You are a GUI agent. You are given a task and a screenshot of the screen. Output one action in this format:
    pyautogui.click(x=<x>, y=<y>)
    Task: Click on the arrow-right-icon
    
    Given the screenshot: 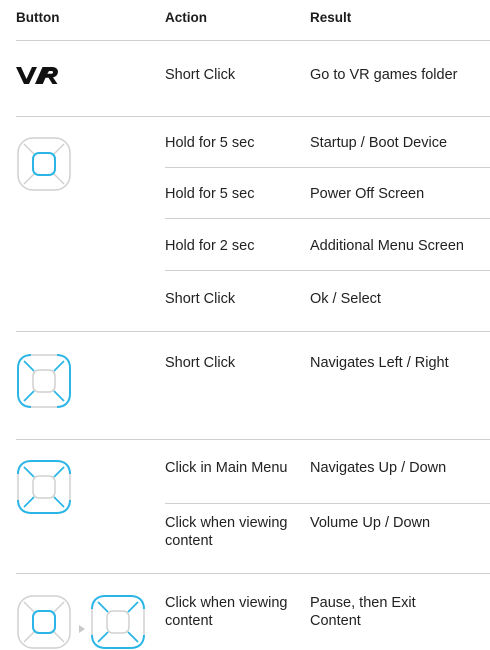 What is the action you would take?
    pyautogui.click(x=82, y=629)
    